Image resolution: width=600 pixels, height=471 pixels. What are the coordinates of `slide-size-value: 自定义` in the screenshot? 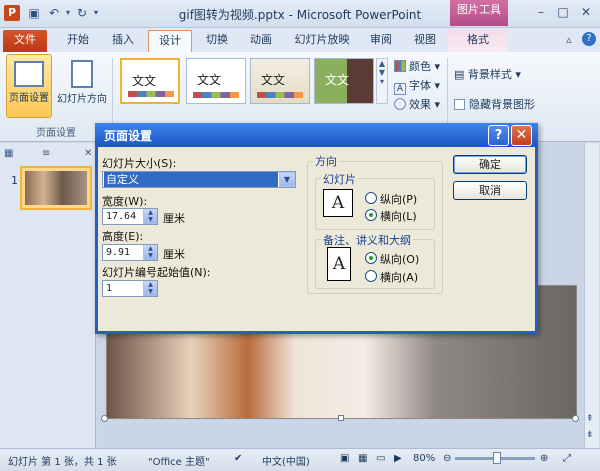 It's located at (191, 179).